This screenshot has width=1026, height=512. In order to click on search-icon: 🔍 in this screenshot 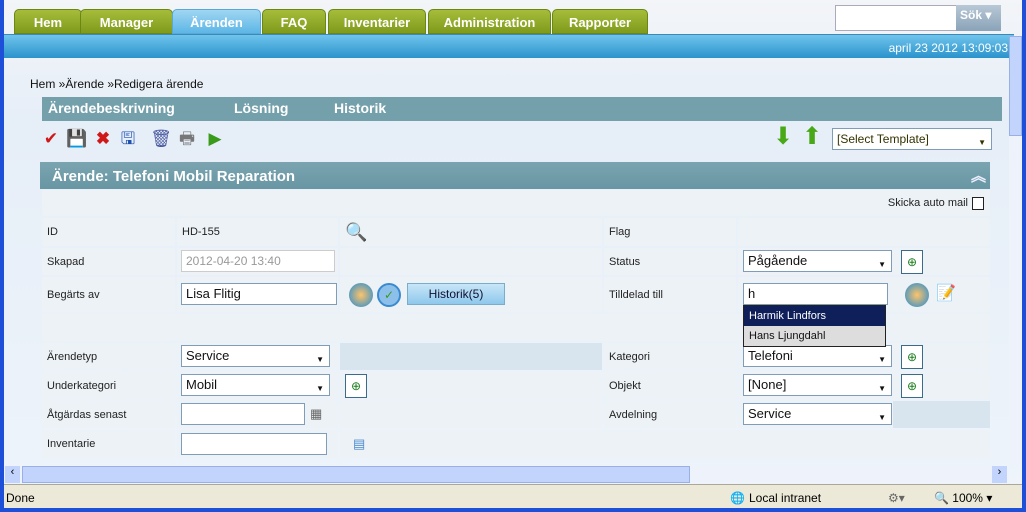, I will do `click(356, 232)`.